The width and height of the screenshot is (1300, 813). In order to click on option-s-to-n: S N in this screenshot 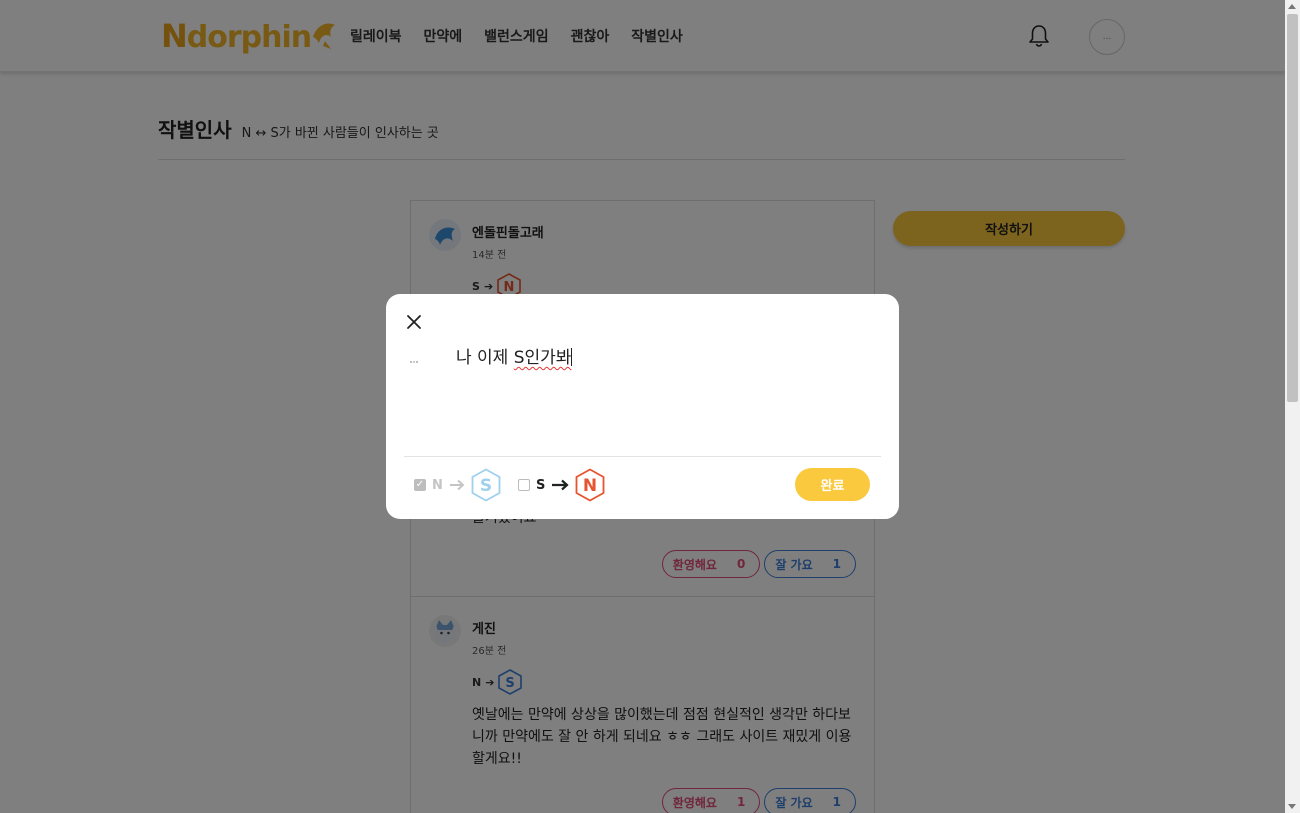, I will do `click(561, 485)`.